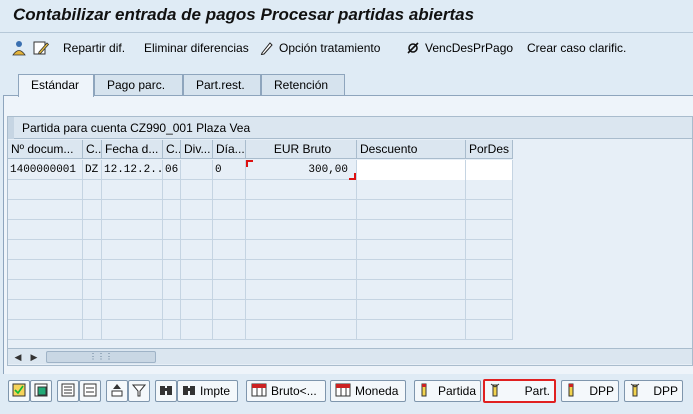 Image resolution: width=693 pixels, height=414 pixels. I want to click on null-icon, so click(413, 48).